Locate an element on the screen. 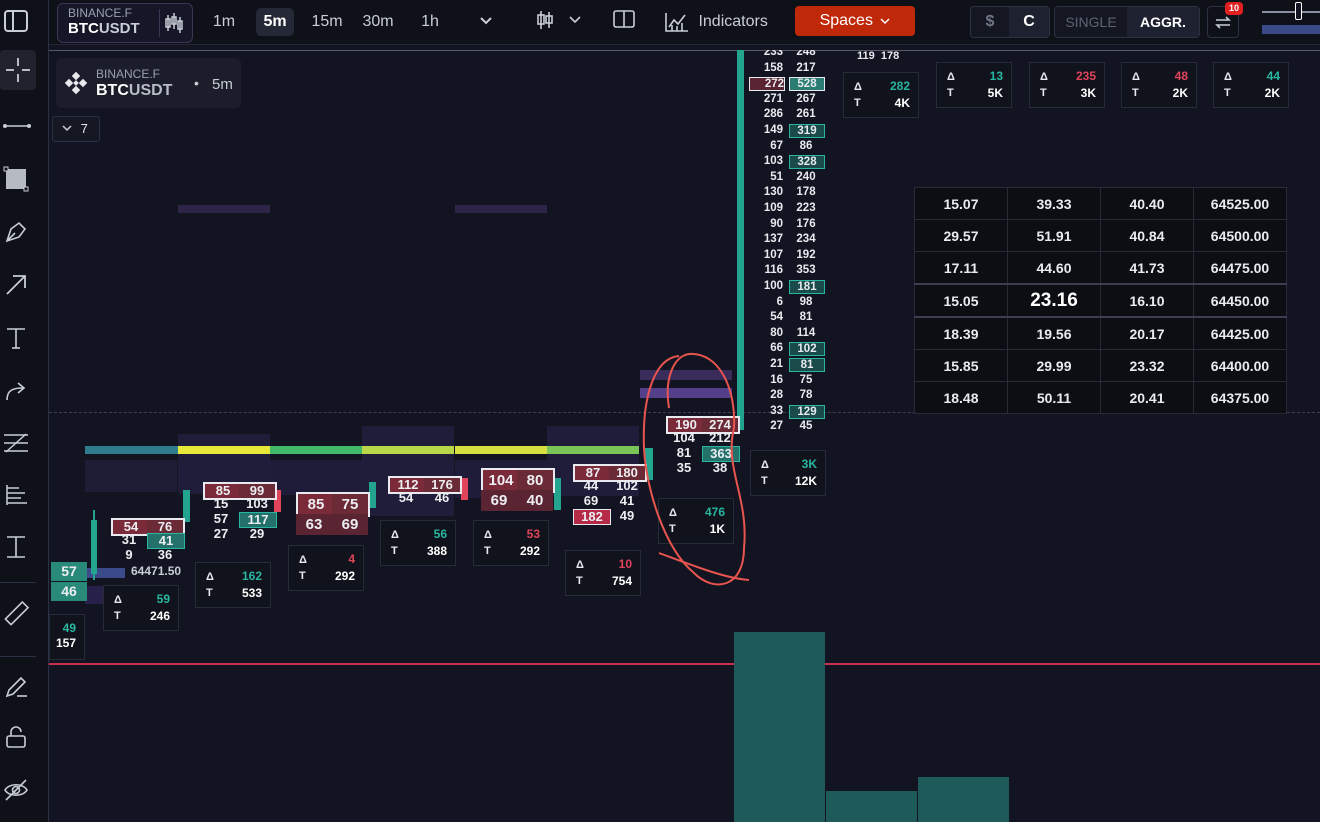 The image size is (1320, 822). currency-toggle: $ C is located at coordinates (1010, 22).